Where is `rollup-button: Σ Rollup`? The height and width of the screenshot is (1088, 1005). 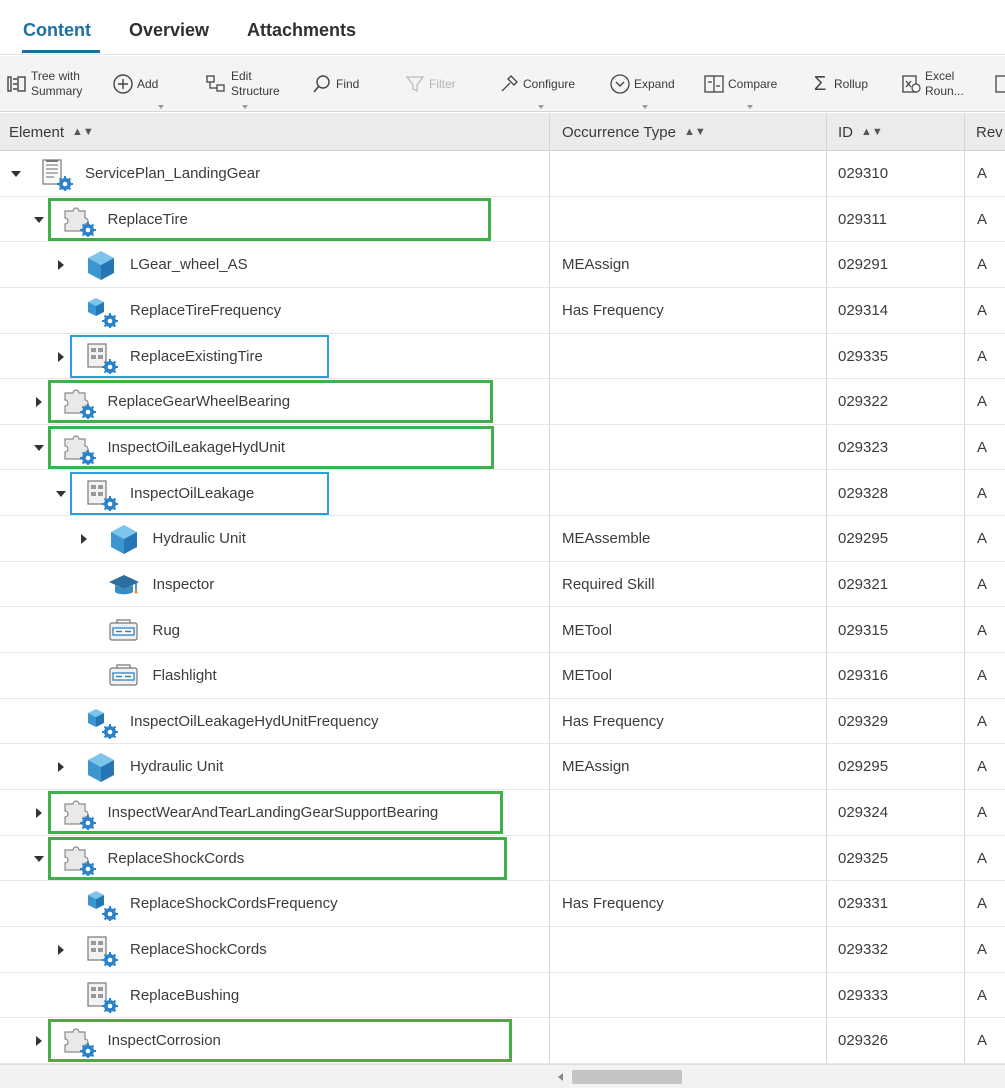 rollup-button: Σ Rollup is located at coordinates (838, 84).